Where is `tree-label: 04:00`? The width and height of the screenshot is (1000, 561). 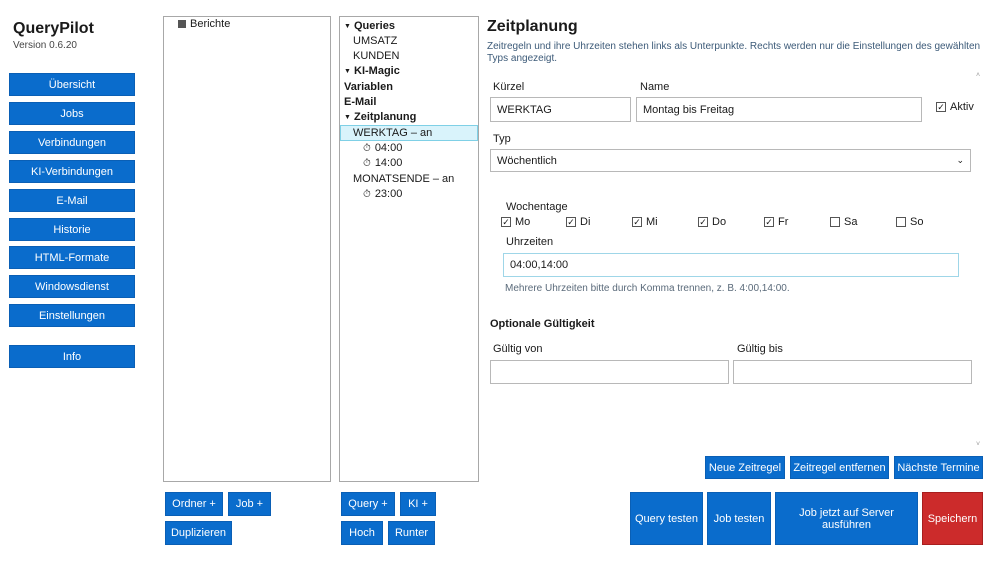 tree-label: 04:00 is located at coordinates (388, 148).